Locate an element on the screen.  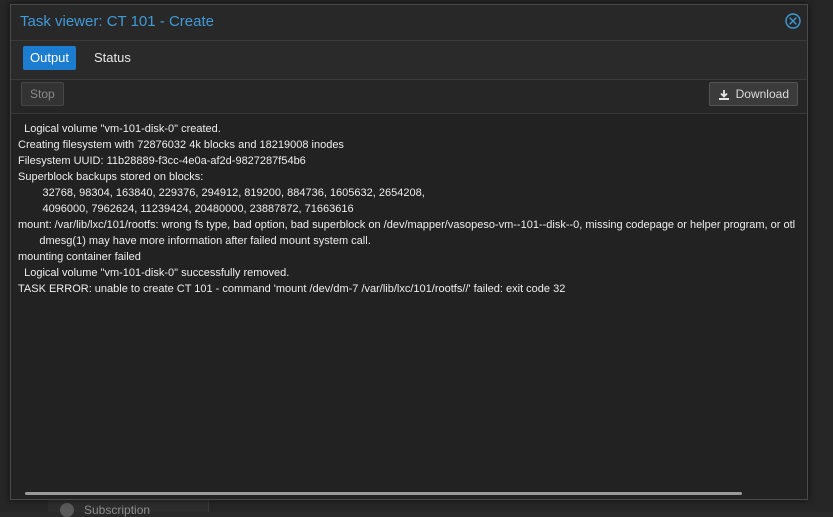
stop-button: Stop is located at coordinates (42, 94).